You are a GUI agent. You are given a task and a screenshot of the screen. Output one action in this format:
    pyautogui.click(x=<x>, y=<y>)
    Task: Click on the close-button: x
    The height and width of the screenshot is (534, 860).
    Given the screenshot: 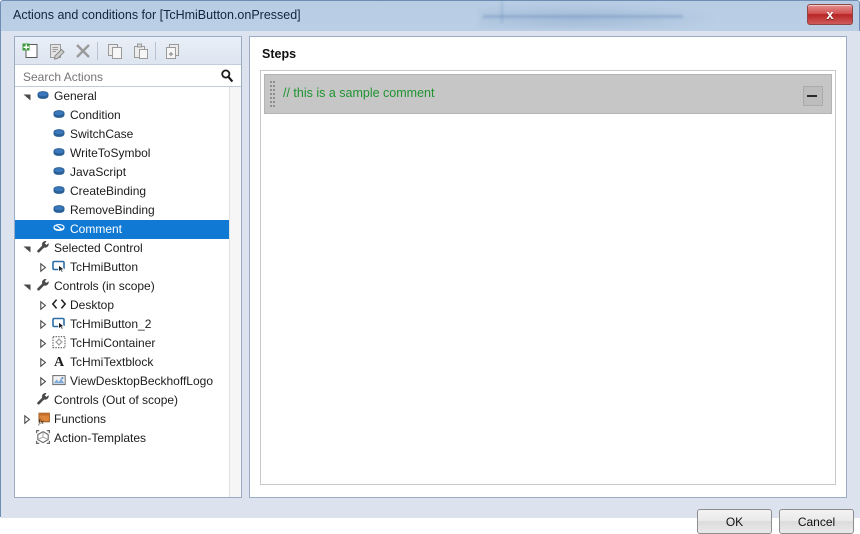 What is the action you would take?
    pyautogui.click(x=830, y=14)
    